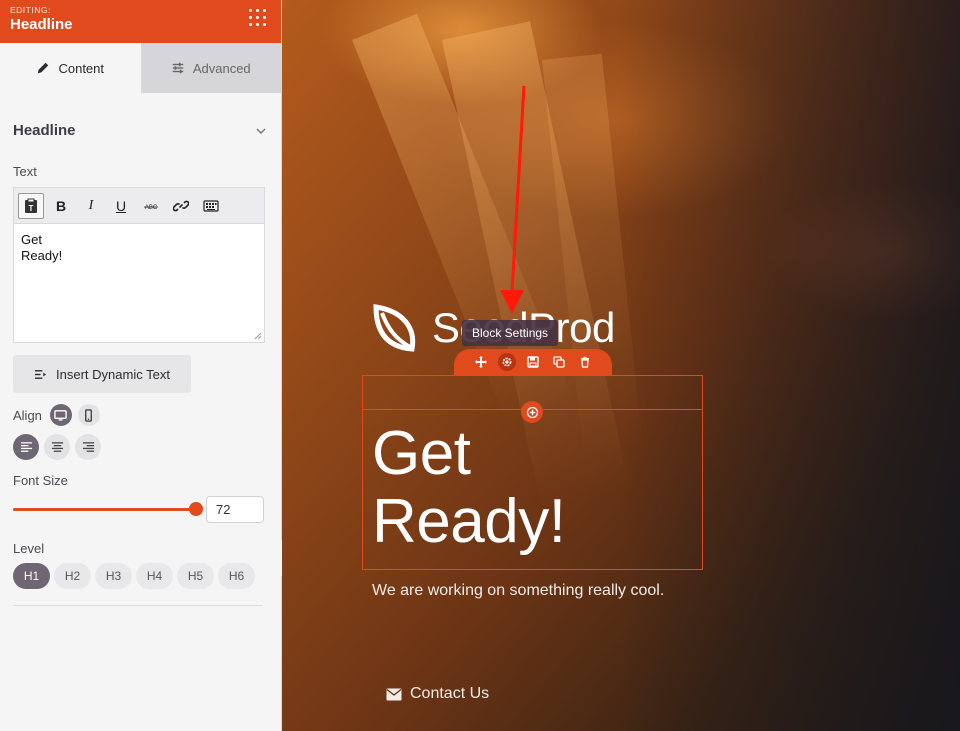  I want to click on editor-line-1: Get, so click(31, 239).